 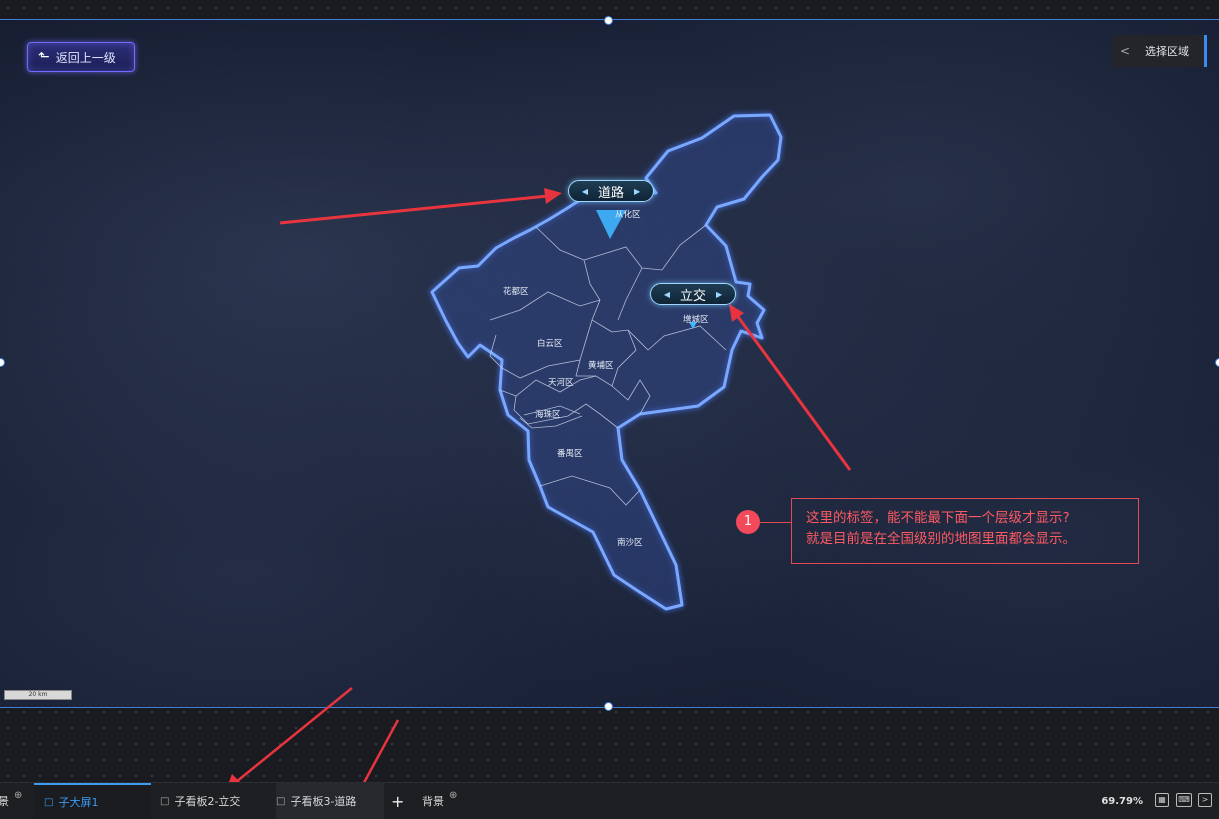 What do you see at coordinates (561, 383) in the screenshot?
I see `district-label: 天河区` at bounding box center [561, 383].